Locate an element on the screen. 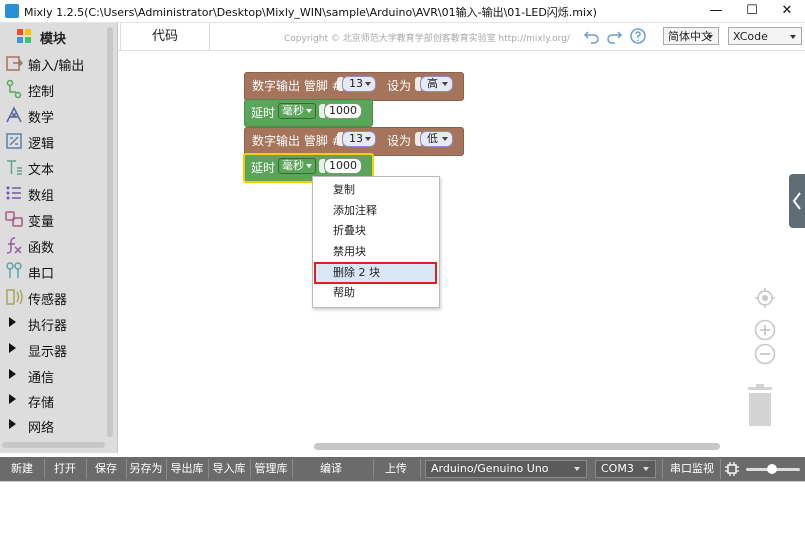 This screenshot has height=552, width=805. sidebar-horizontal-scrollbar is located at coordinates (53, 445).